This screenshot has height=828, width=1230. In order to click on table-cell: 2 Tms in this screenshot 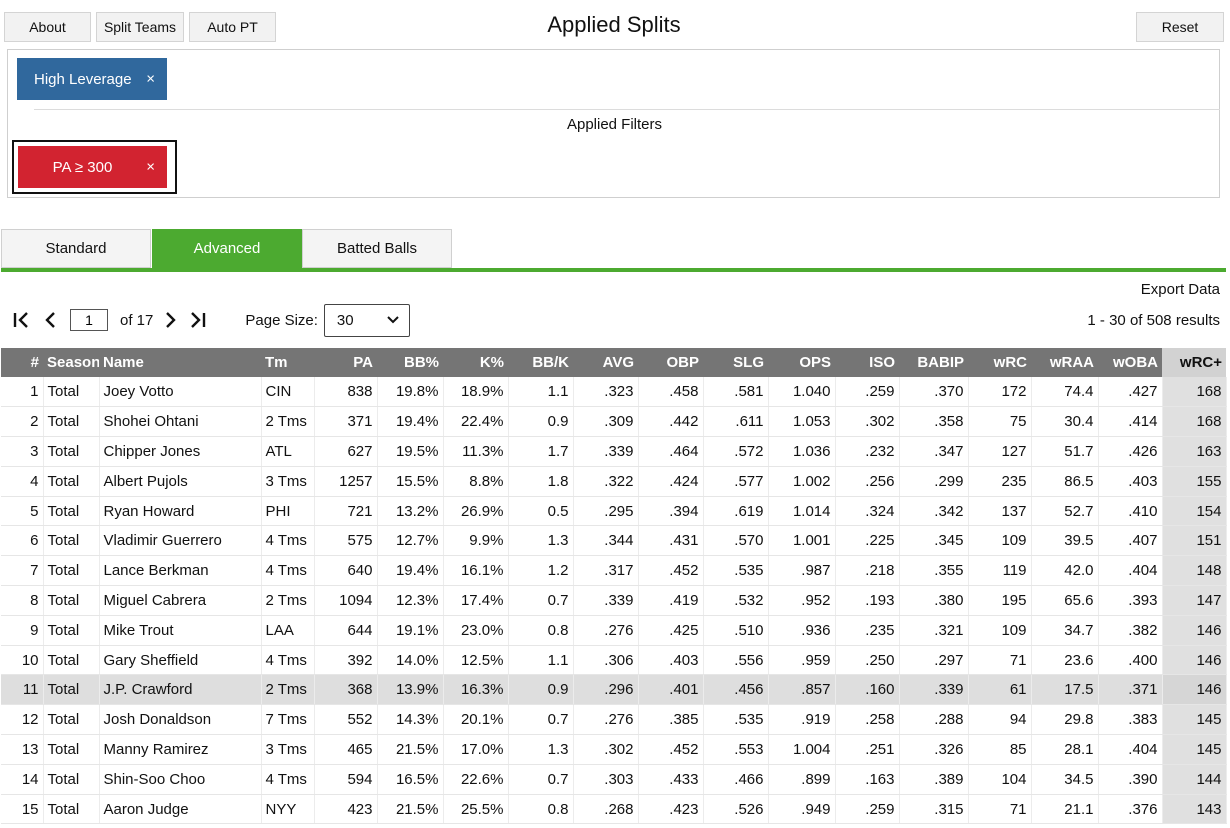, I will do `click(288, 600)`.